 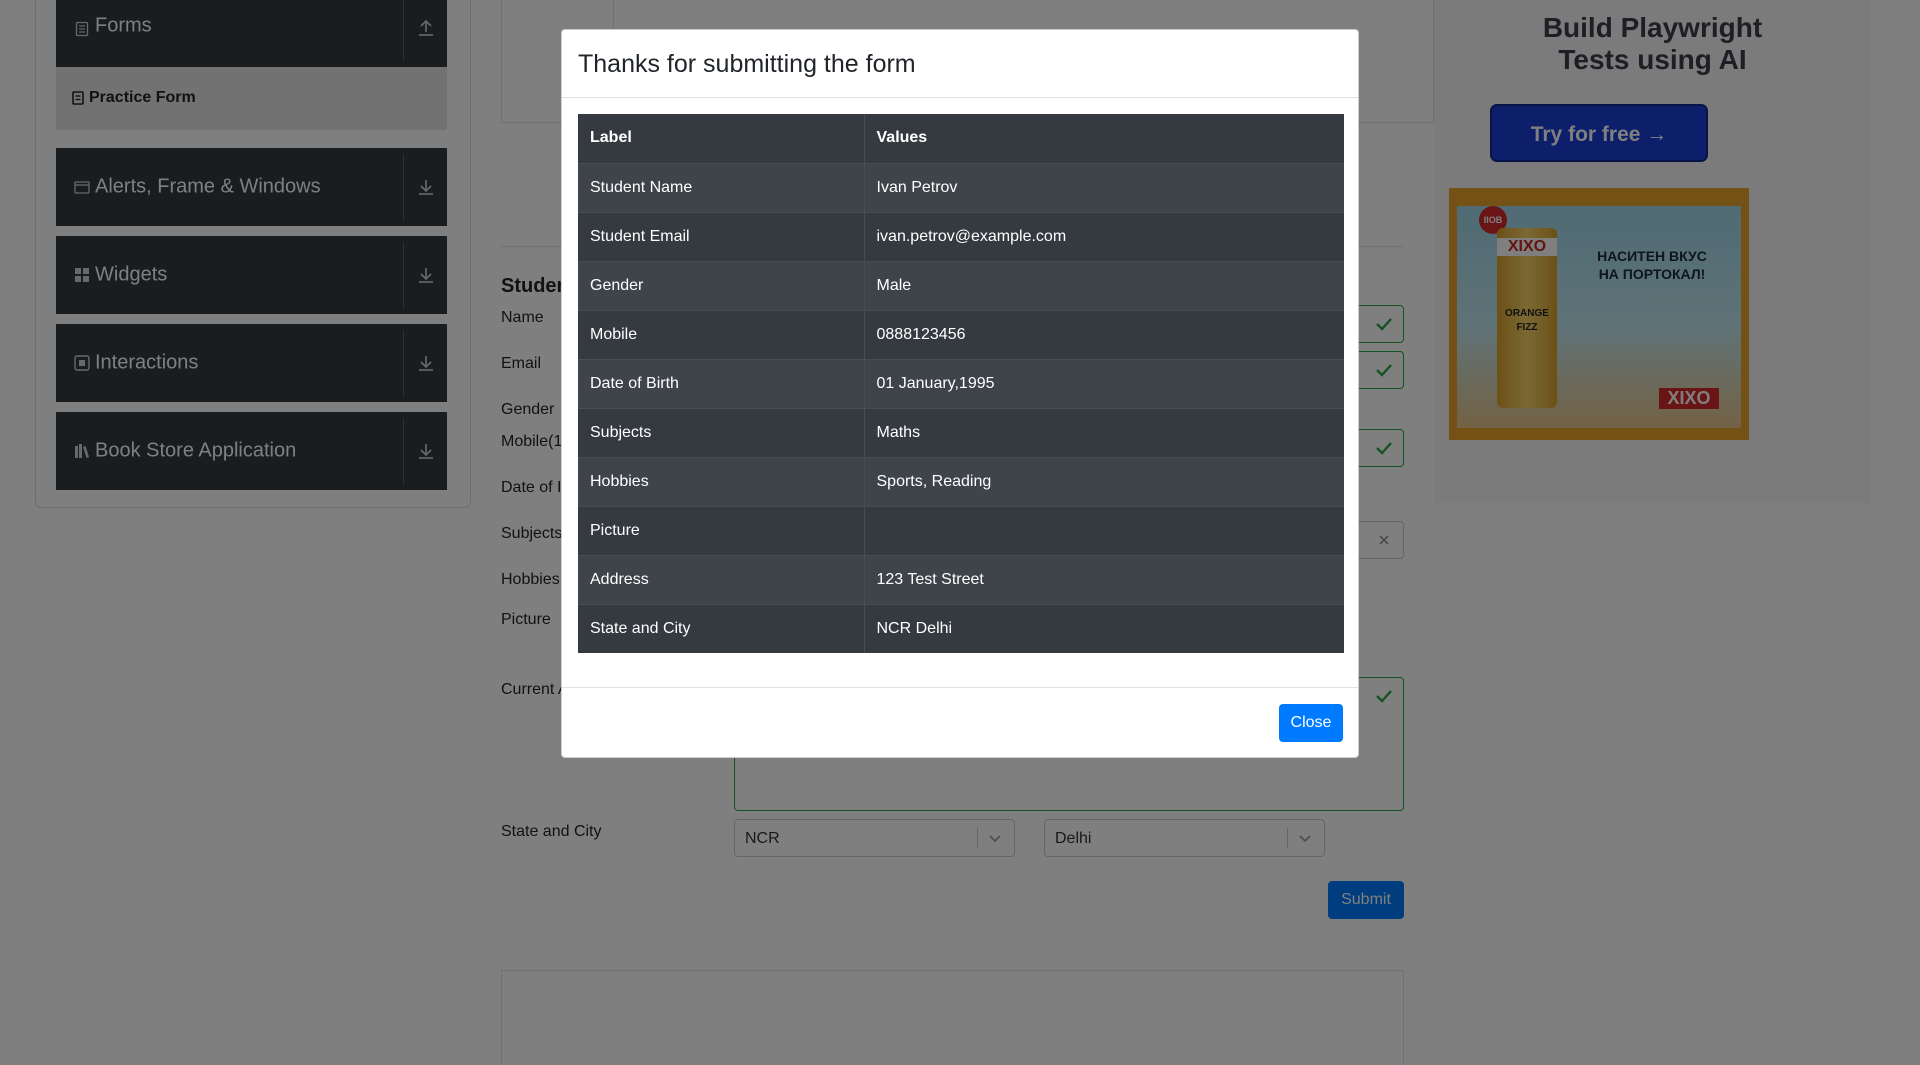 What do you see at coordinates (1104, 481) in the screenshot?
I see `row-value: Sports, Reading` at bounding box center [1104, 481].